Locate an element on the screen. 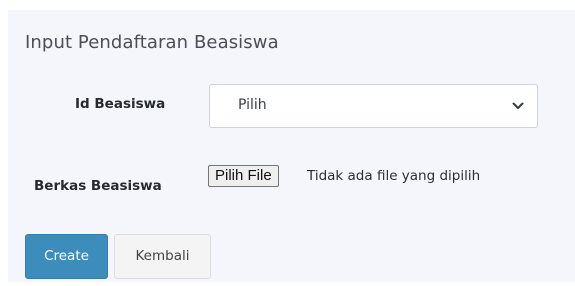  id-beasiswa-selected-value: Pilih is located at coordinates (252, 105).